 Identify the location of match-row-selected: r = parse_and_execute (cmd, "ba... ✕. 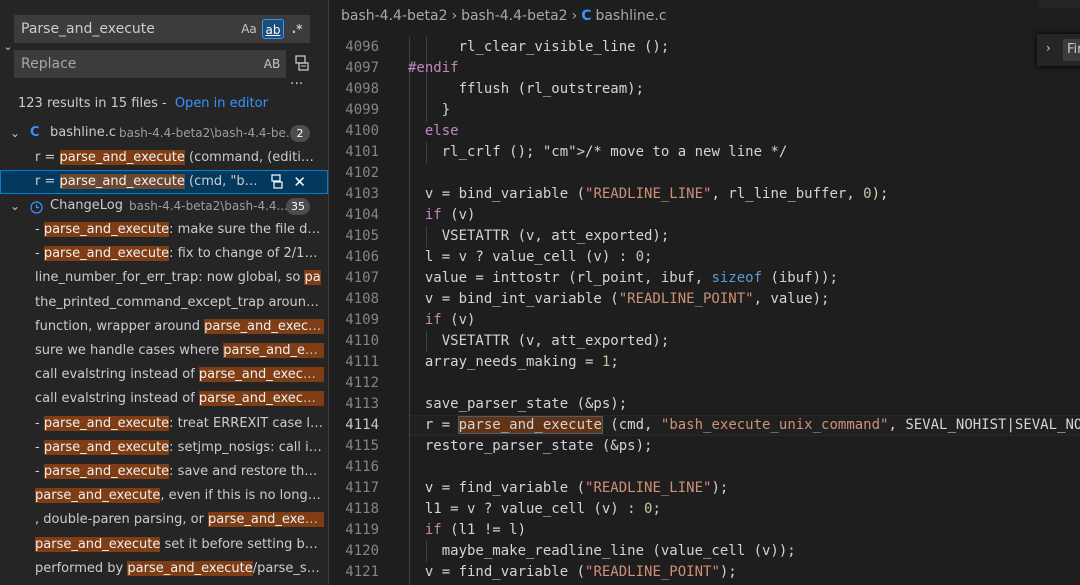
(164, 182).